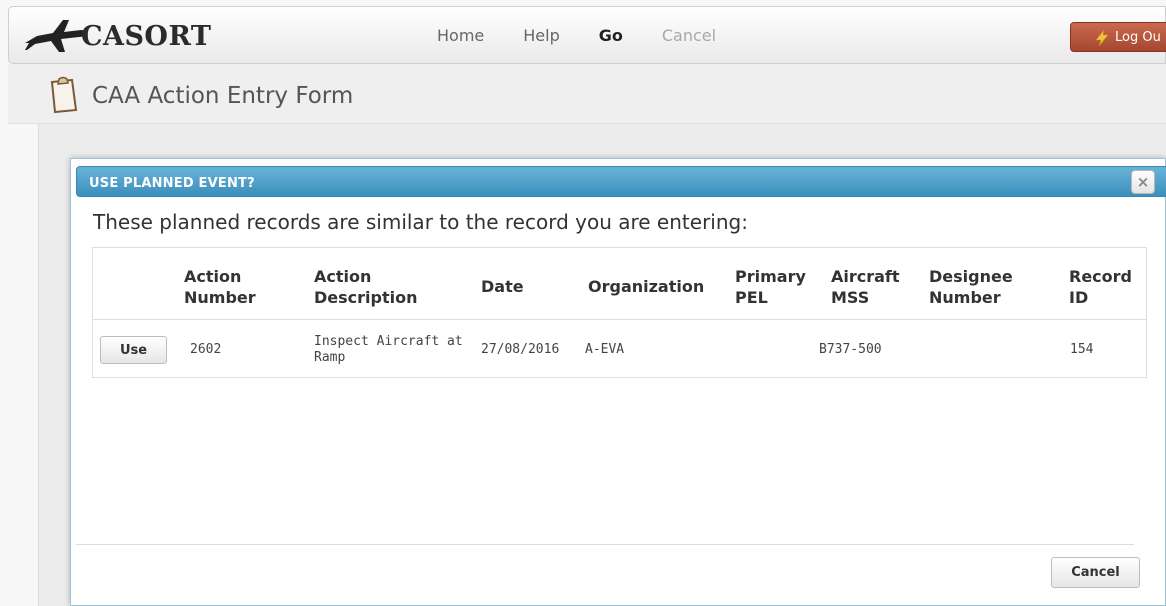  Describe the element at coordinates (971, 276) in the screenshot. I see `column-header-line: Designee` at that location.